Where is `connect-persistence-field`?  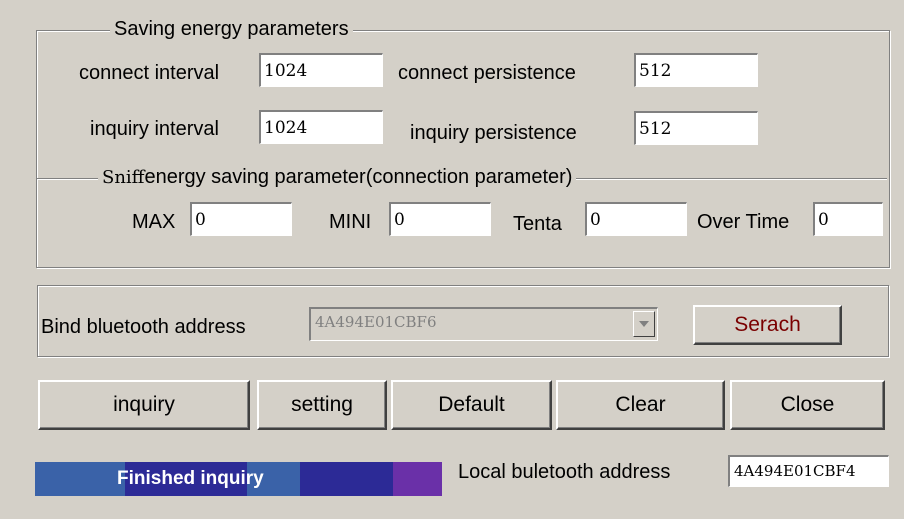 connect-persistence-field is located at coordinates (696, 70).